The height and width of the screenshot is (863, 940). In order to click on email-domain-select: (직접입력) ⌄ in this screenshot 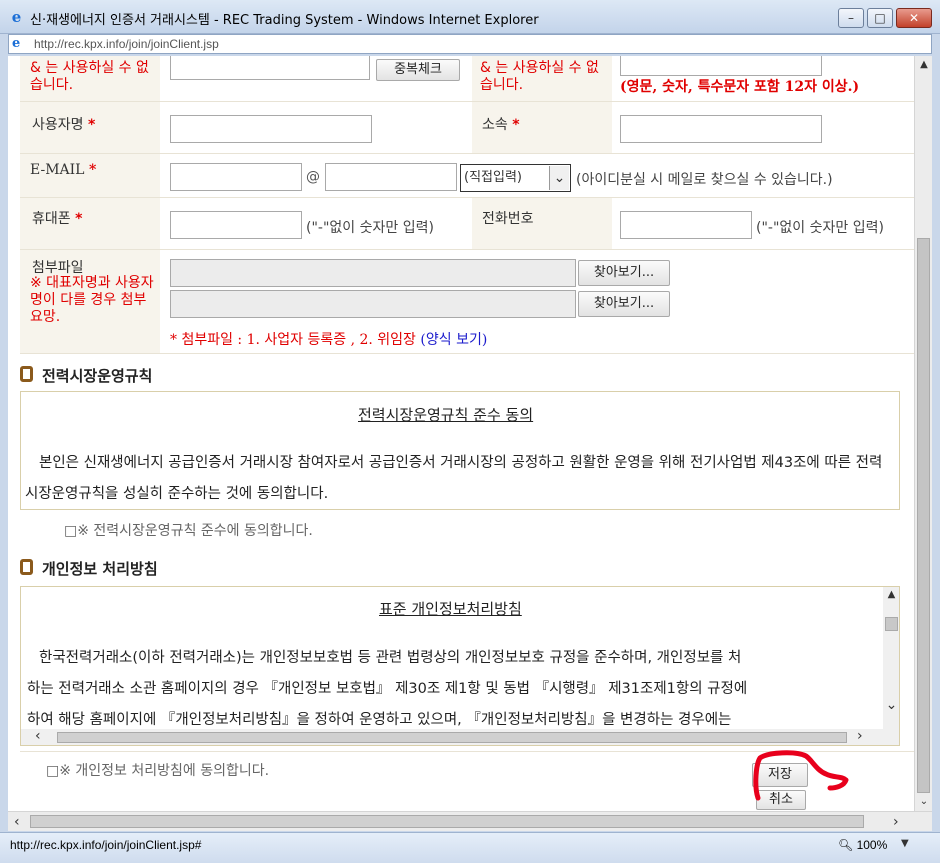, I will do `click(515, 178)`.